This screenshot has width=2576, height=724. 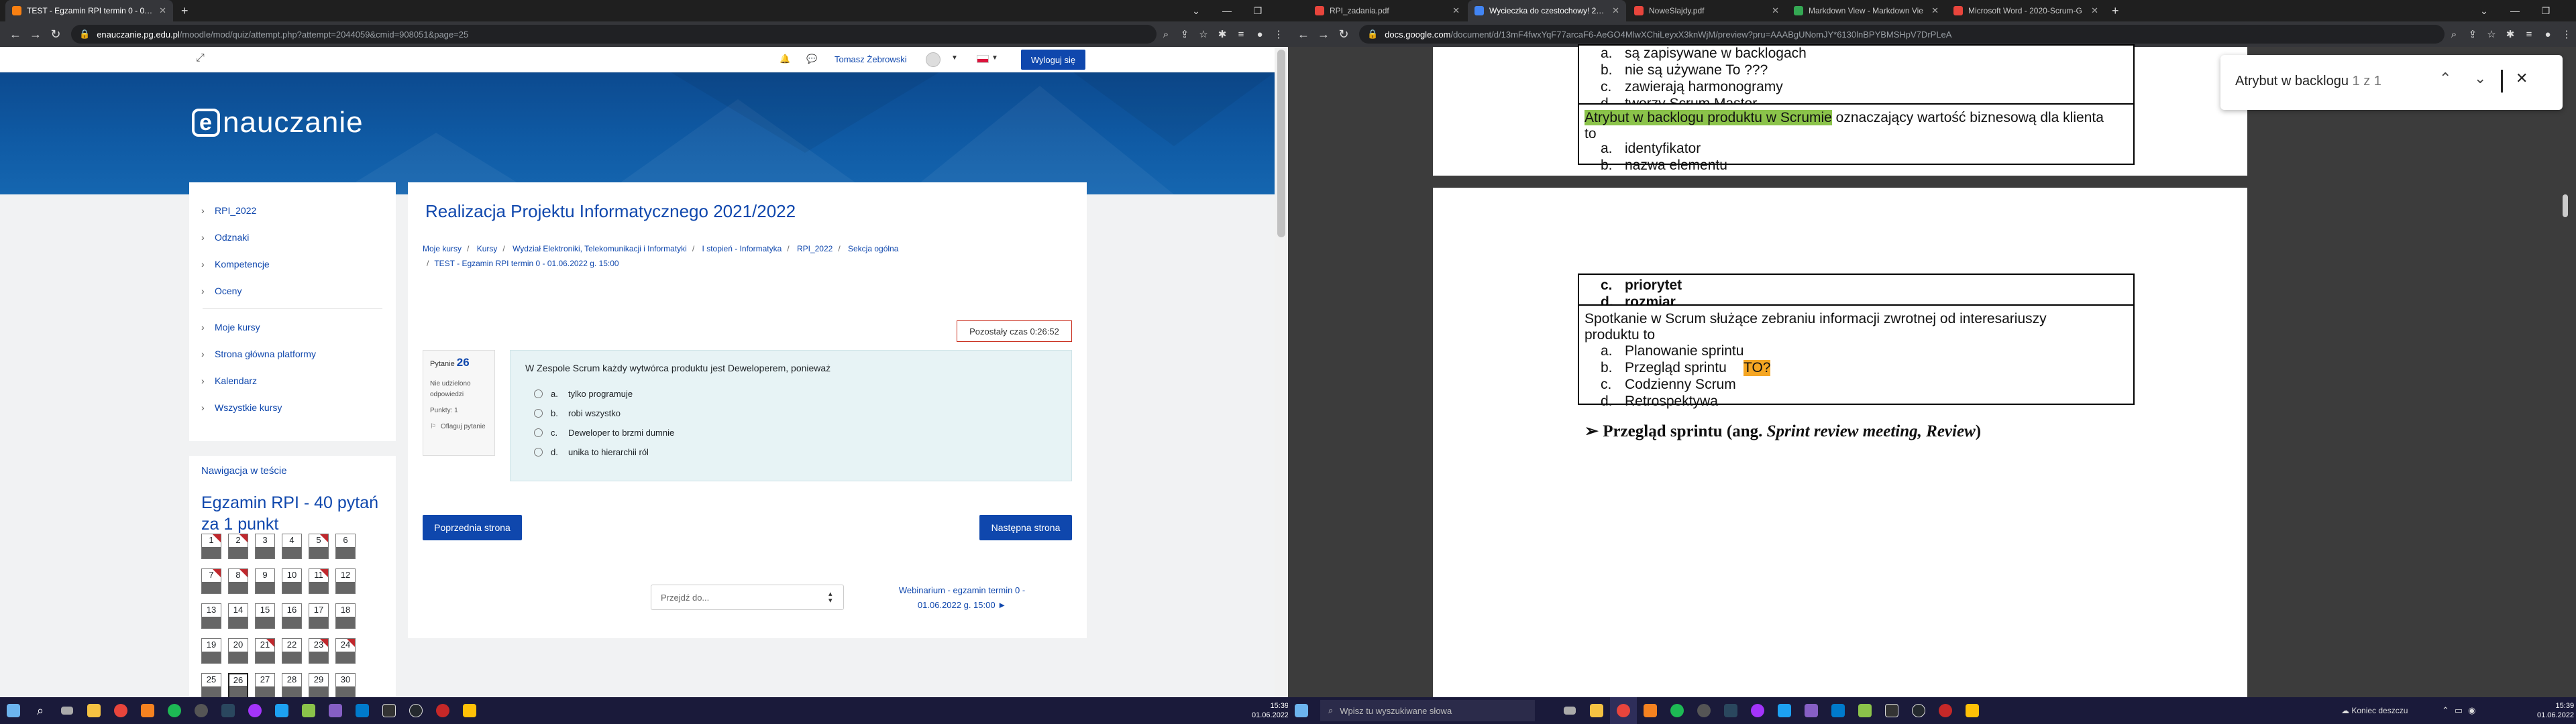 I want to click on reading-list-icon: ≡, so click(x=1241, y=34).